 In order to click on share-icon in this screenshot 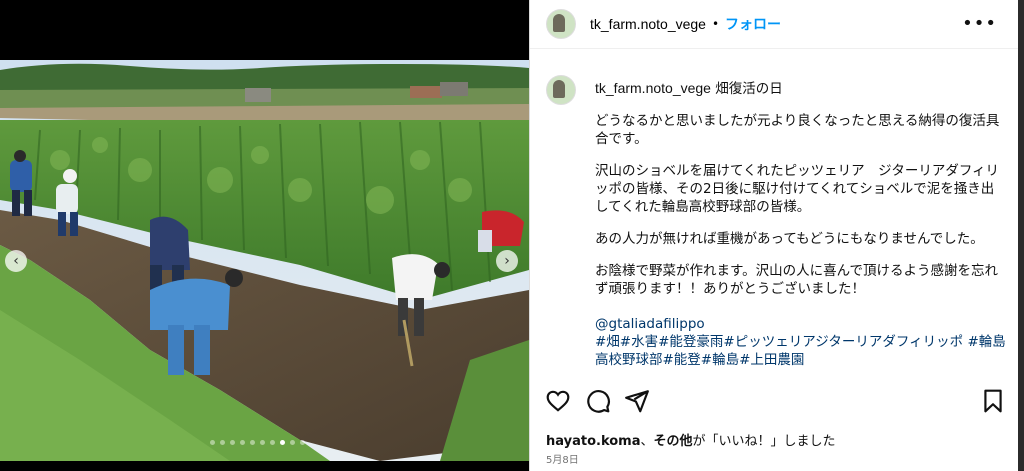, I will do `click(637, 401)`.